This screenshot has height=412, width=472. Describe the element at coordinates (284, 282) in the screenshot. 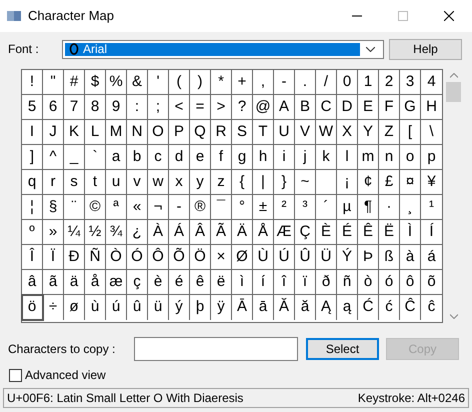

I see `character-cell: î` at that location.